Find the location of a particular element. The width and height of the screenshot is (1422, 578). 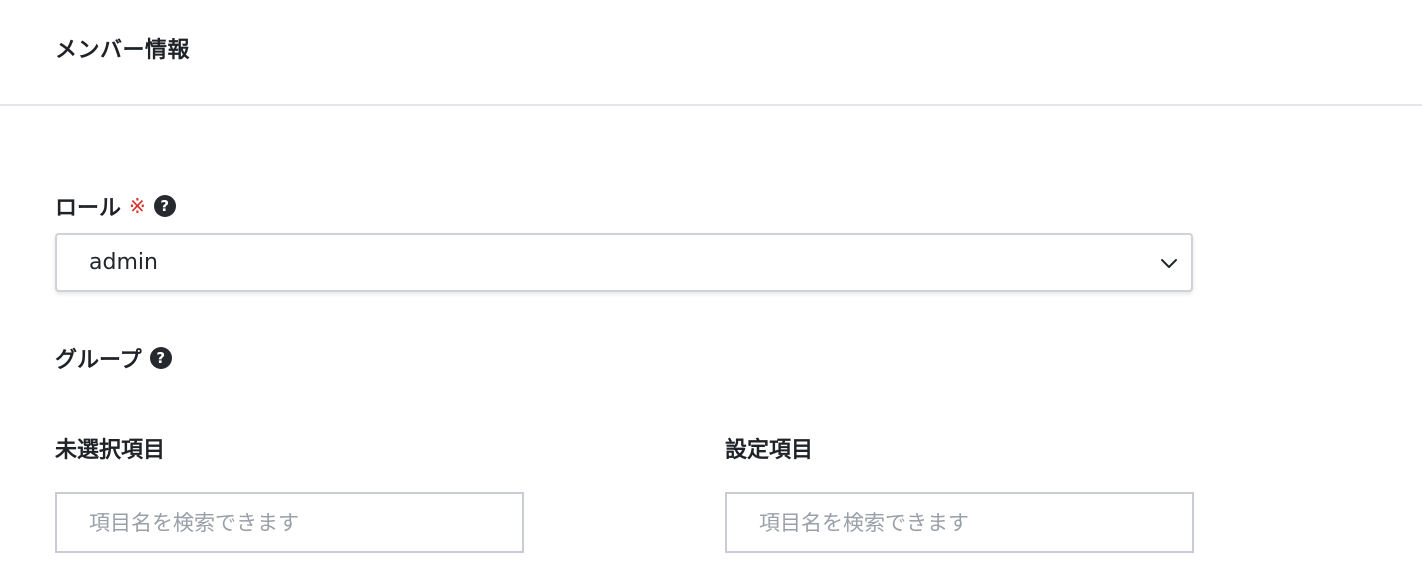

role-select: admin is located at coordinates (624, 262).